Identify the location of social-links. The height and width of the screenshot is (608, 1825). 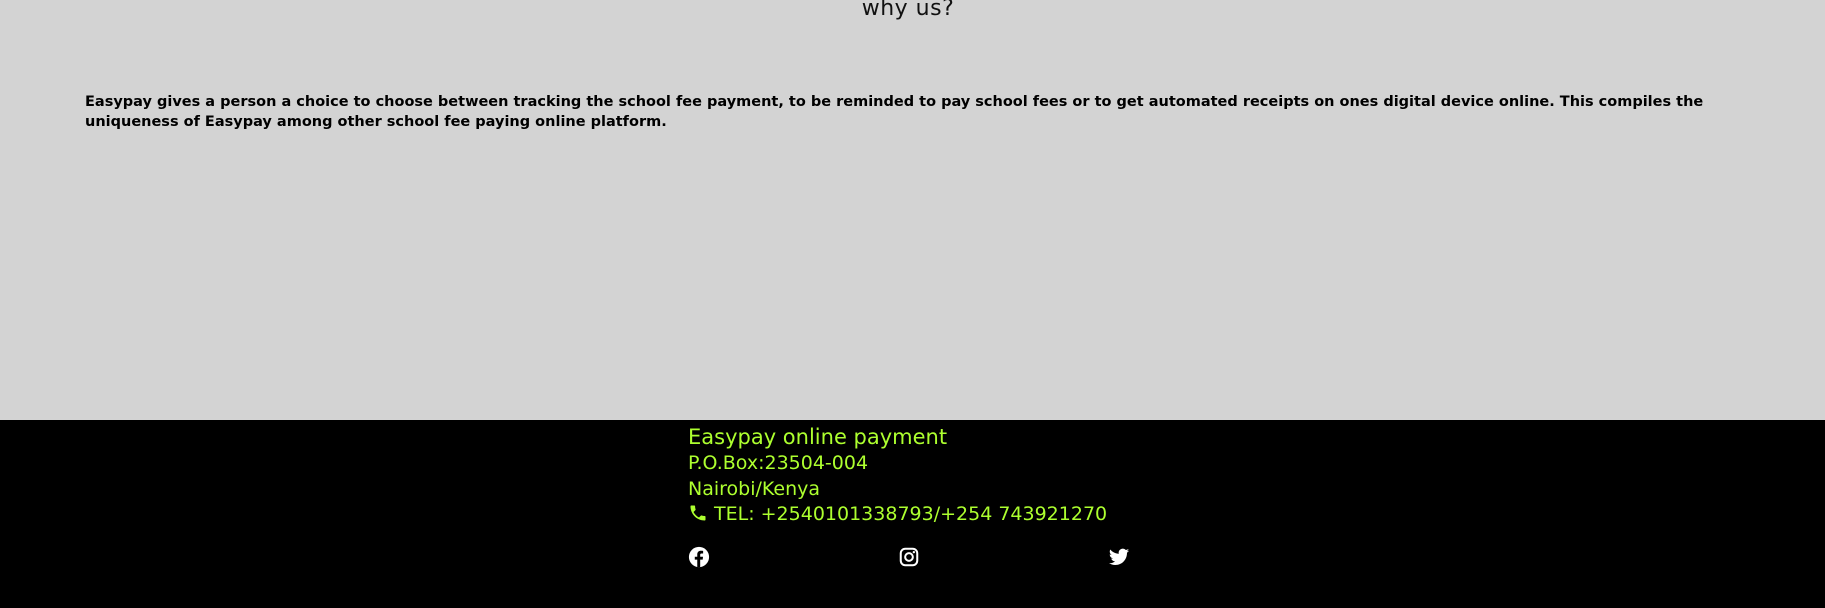
(909, 558).